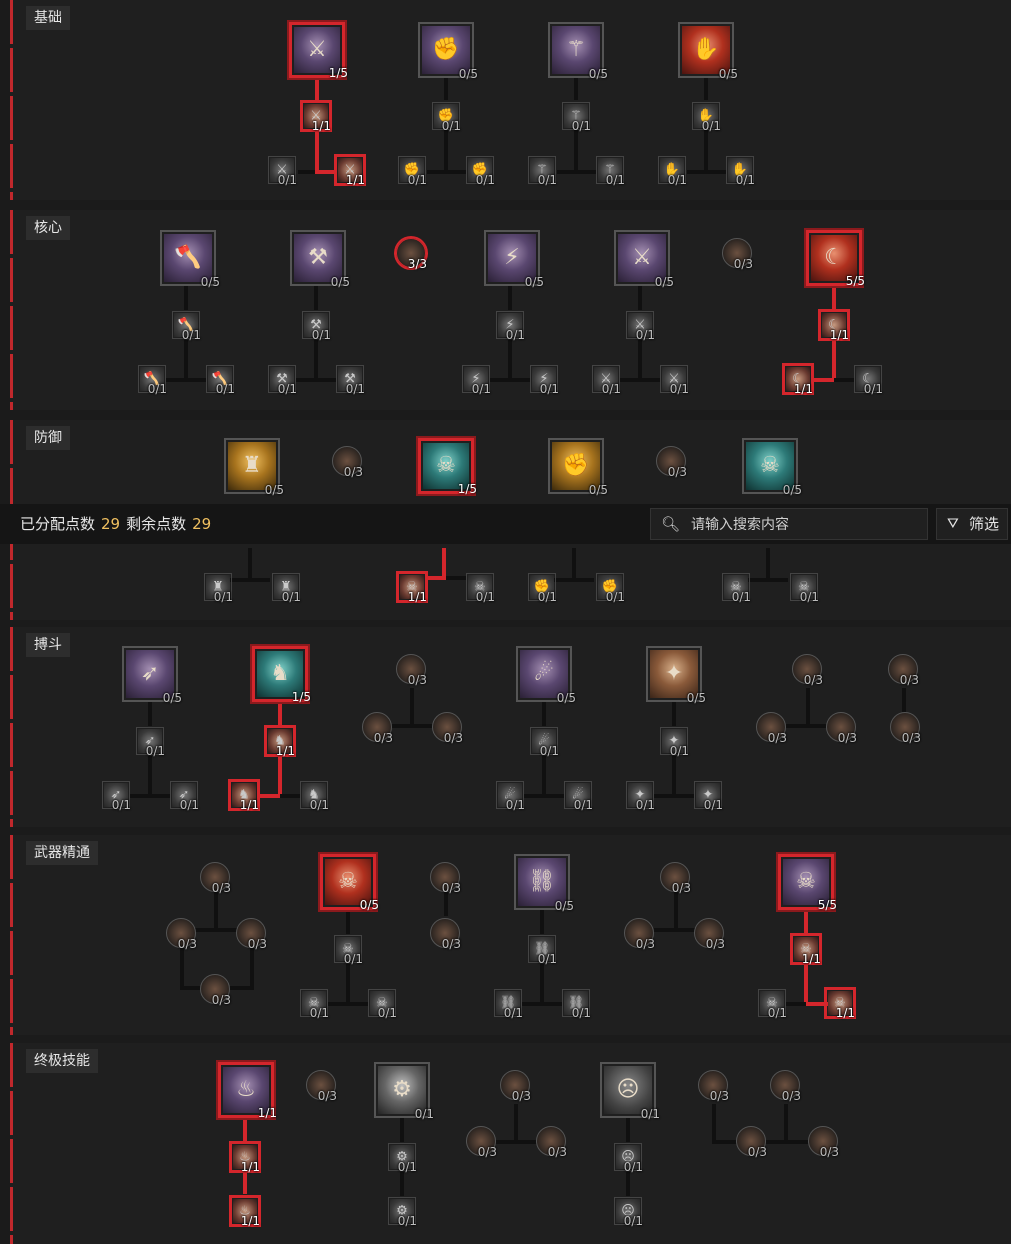  What do you see at coordinates (411, 254) in the screenshot?
I see `passive-node: 3/3` at bounding box center [411, 254].